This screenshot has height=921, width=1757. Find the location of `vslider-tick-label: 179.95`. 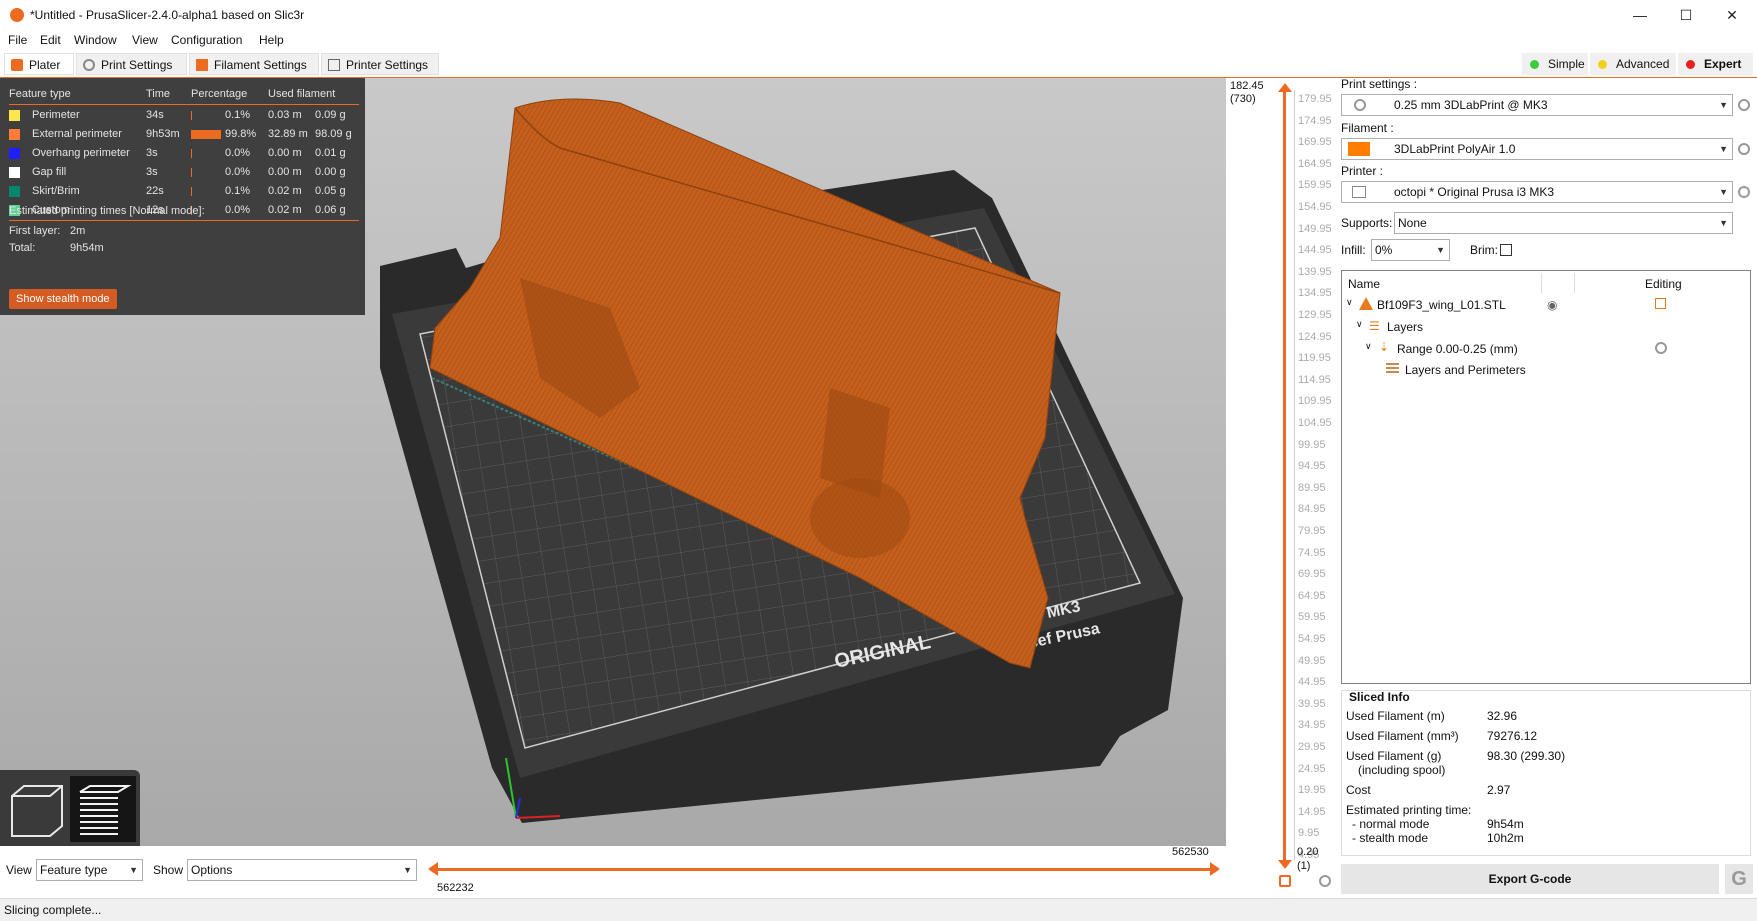

vslider-tick-label: 179.95 is located at coordinates (1315, 99).